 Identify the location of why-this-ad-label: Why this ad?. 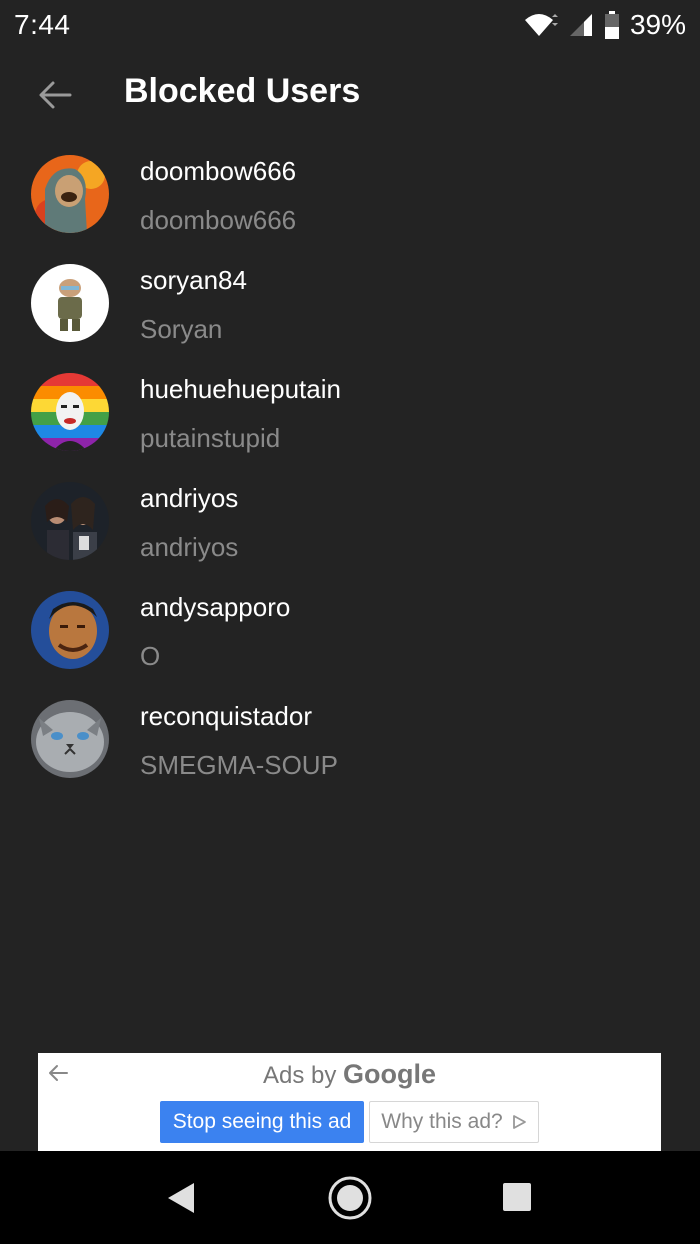
(442, 1121).